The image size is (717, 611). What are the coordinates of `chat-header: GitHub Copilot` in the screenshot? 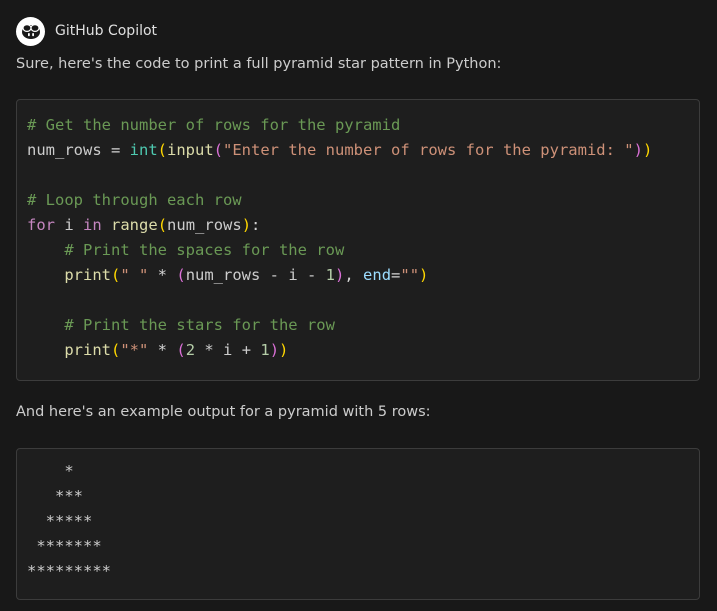 It's located at (86, 31).